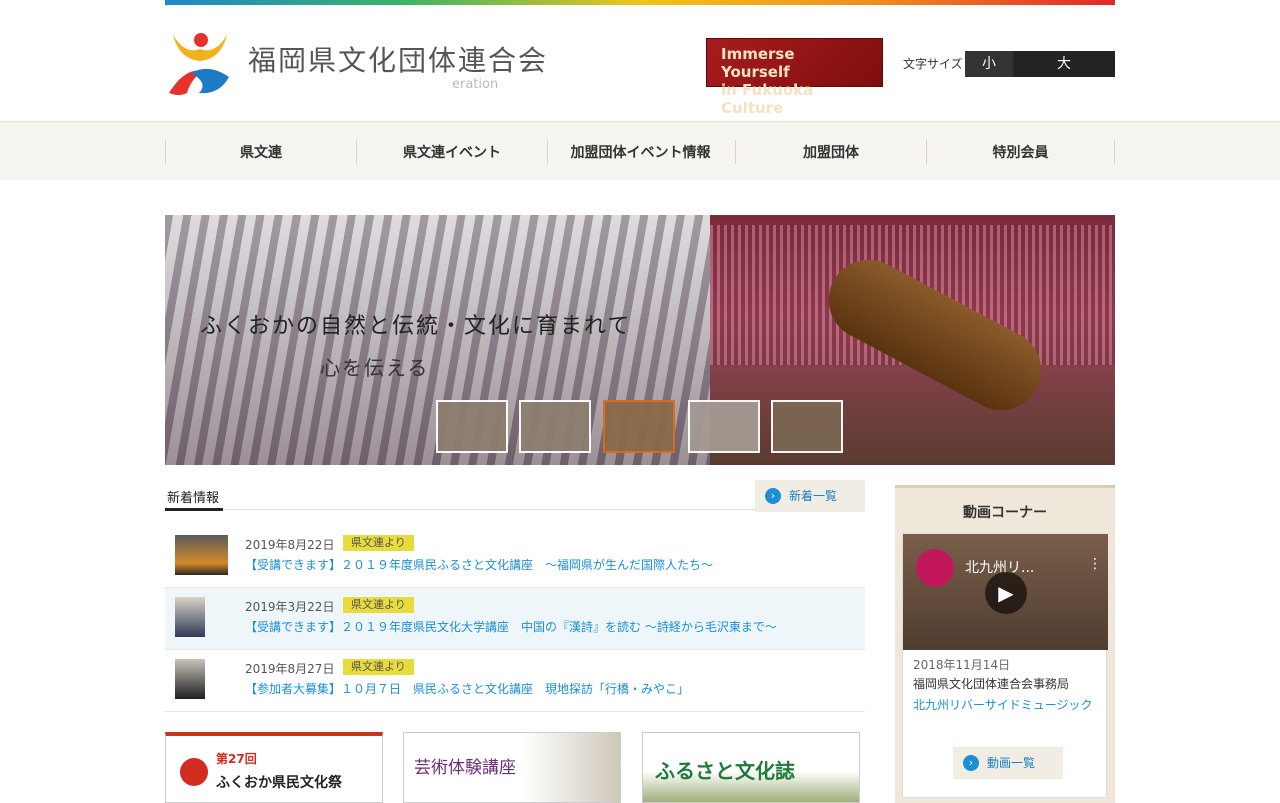  Describe the element at coordinates (290, 607) in the screenshot. I see `news-date: 2019年3月22日` at that location.